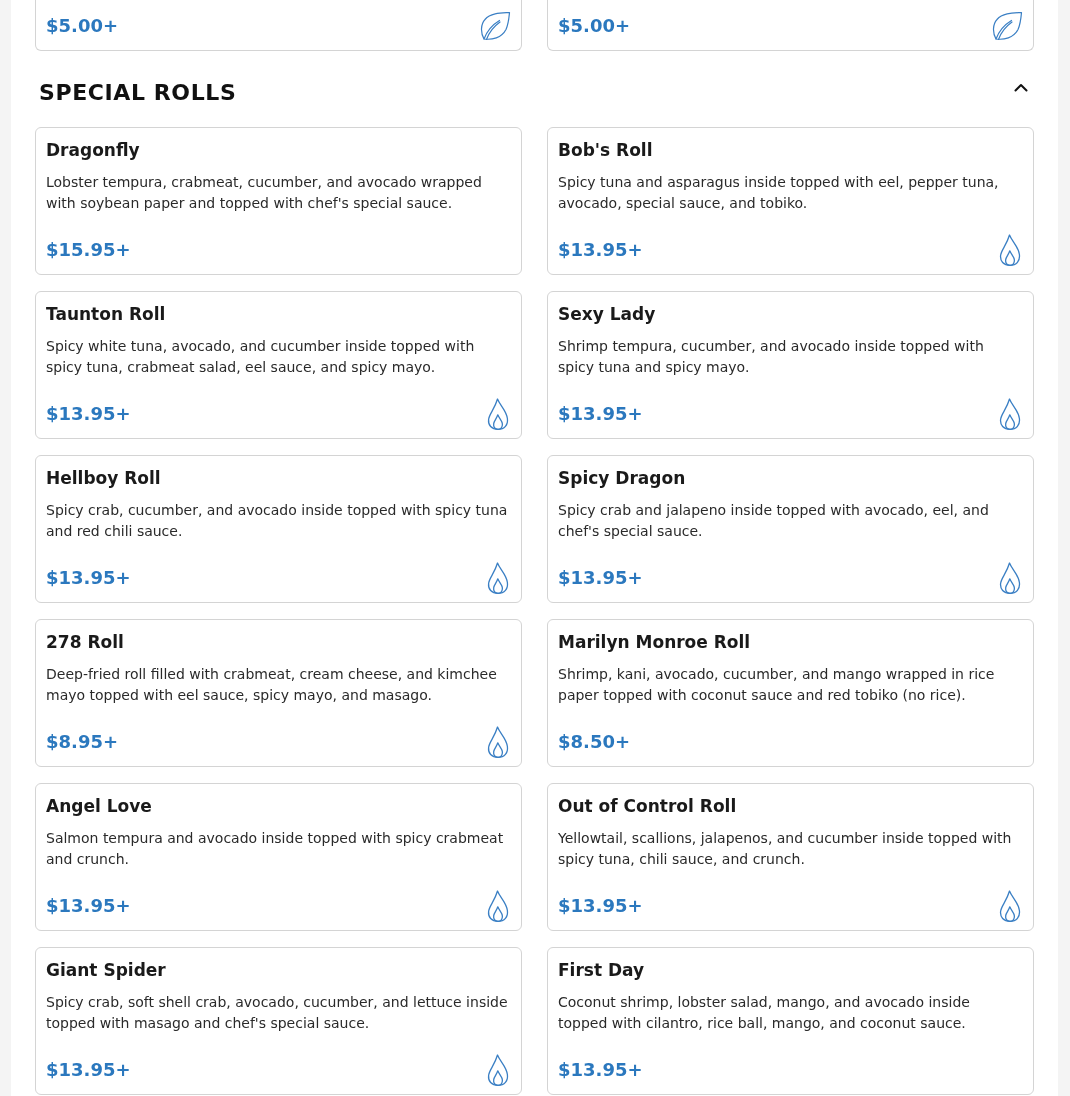  I want to click on menu-item-card: Giant Spider Spicy crab, soft shell crab, avocado, cucumber, and lettuce inside topped with masago and chef's special sauce. $13.95+, so click(278, 1021).